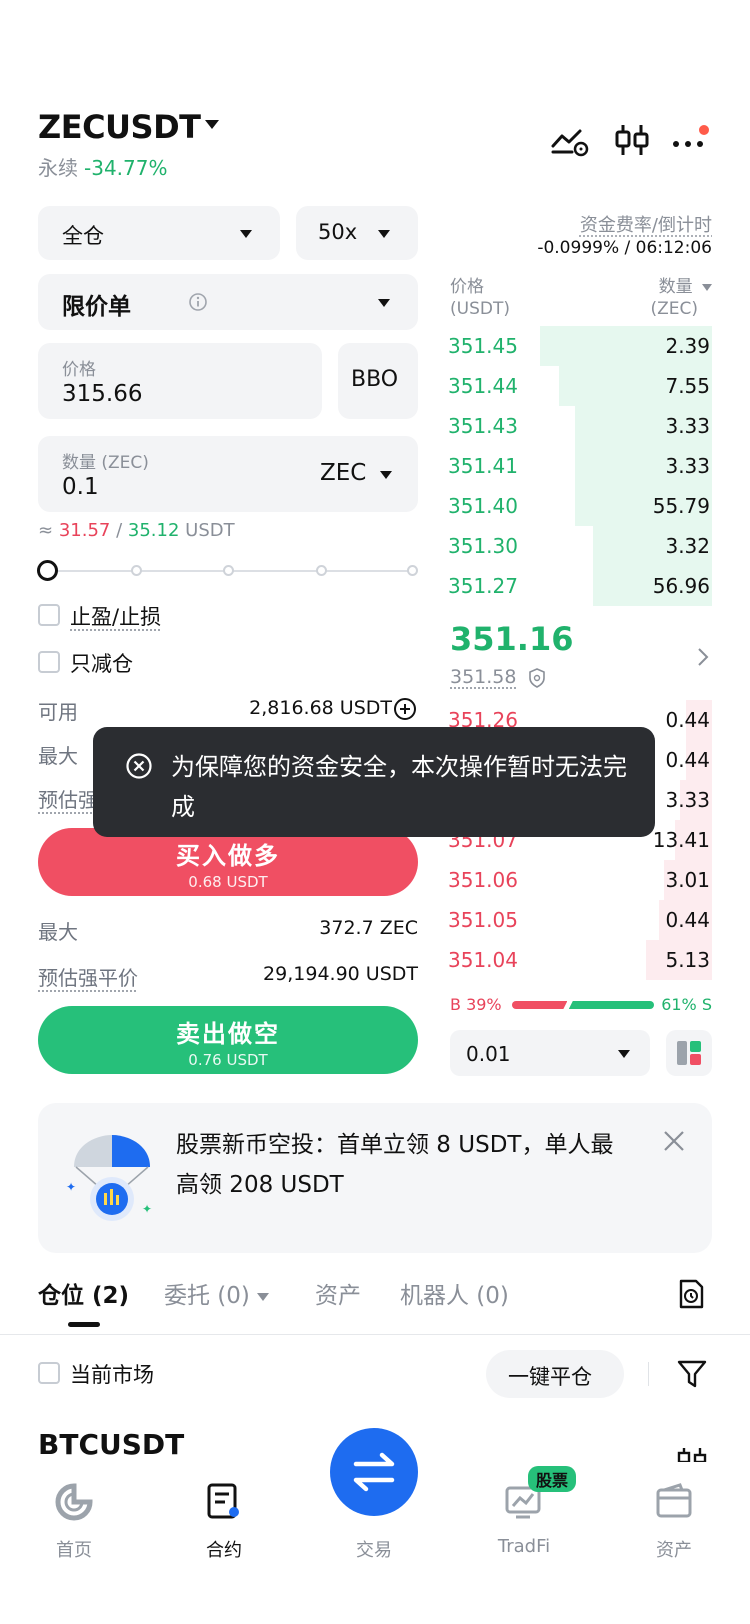 The image size is (750, 1624). Describe the element at coordinates (580, 426) in the screenshot. I see `ask-row: 351.43 3.33` at that location.